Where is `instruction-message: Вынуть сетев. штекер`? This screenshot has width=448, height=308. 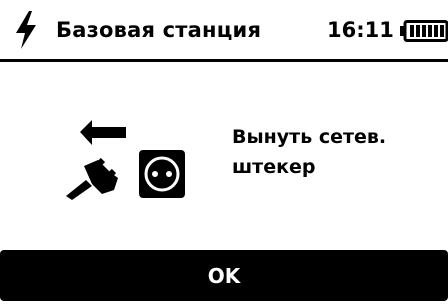
instruction-message: Вынуть сетев. штекер is located at coordinates (309, 152).